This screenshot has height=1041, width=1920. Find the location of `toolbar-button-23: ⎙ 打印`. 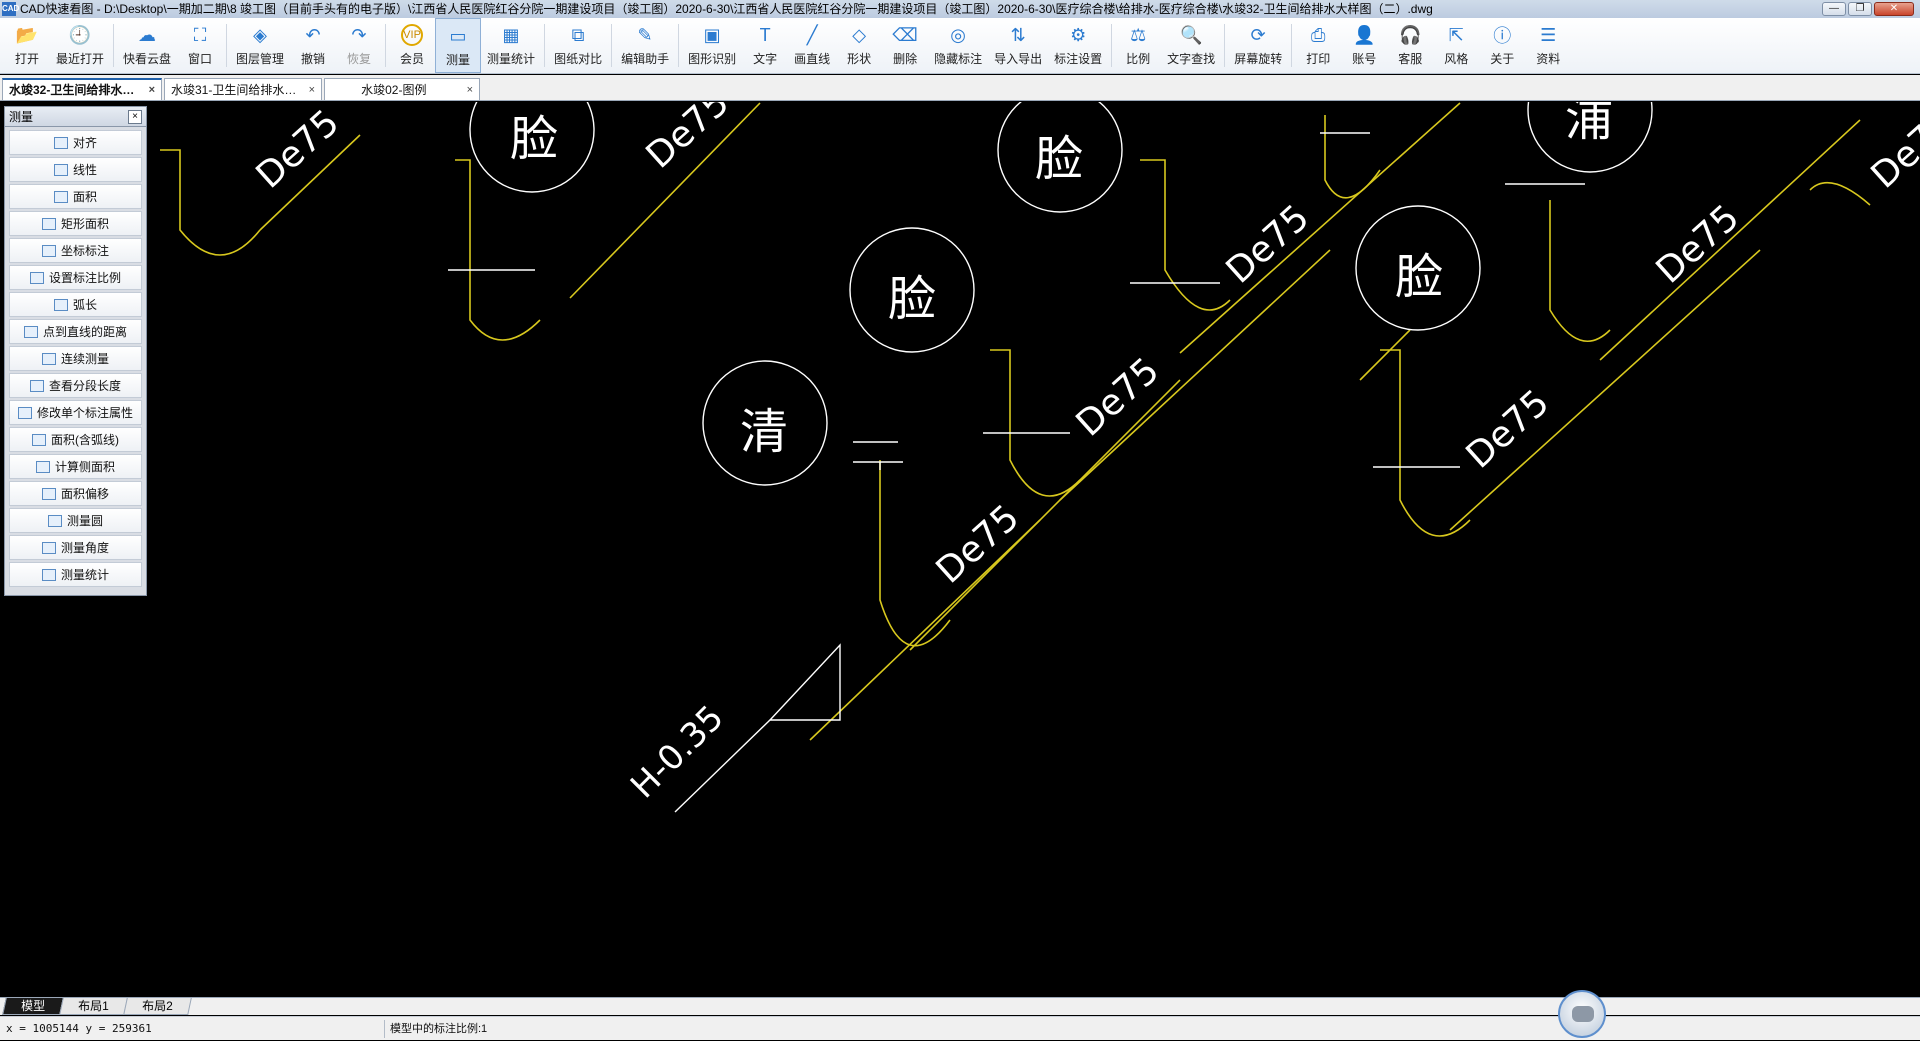

toolbar-button-23: ⎙ 打印 is located at coordinates (1318, 45).